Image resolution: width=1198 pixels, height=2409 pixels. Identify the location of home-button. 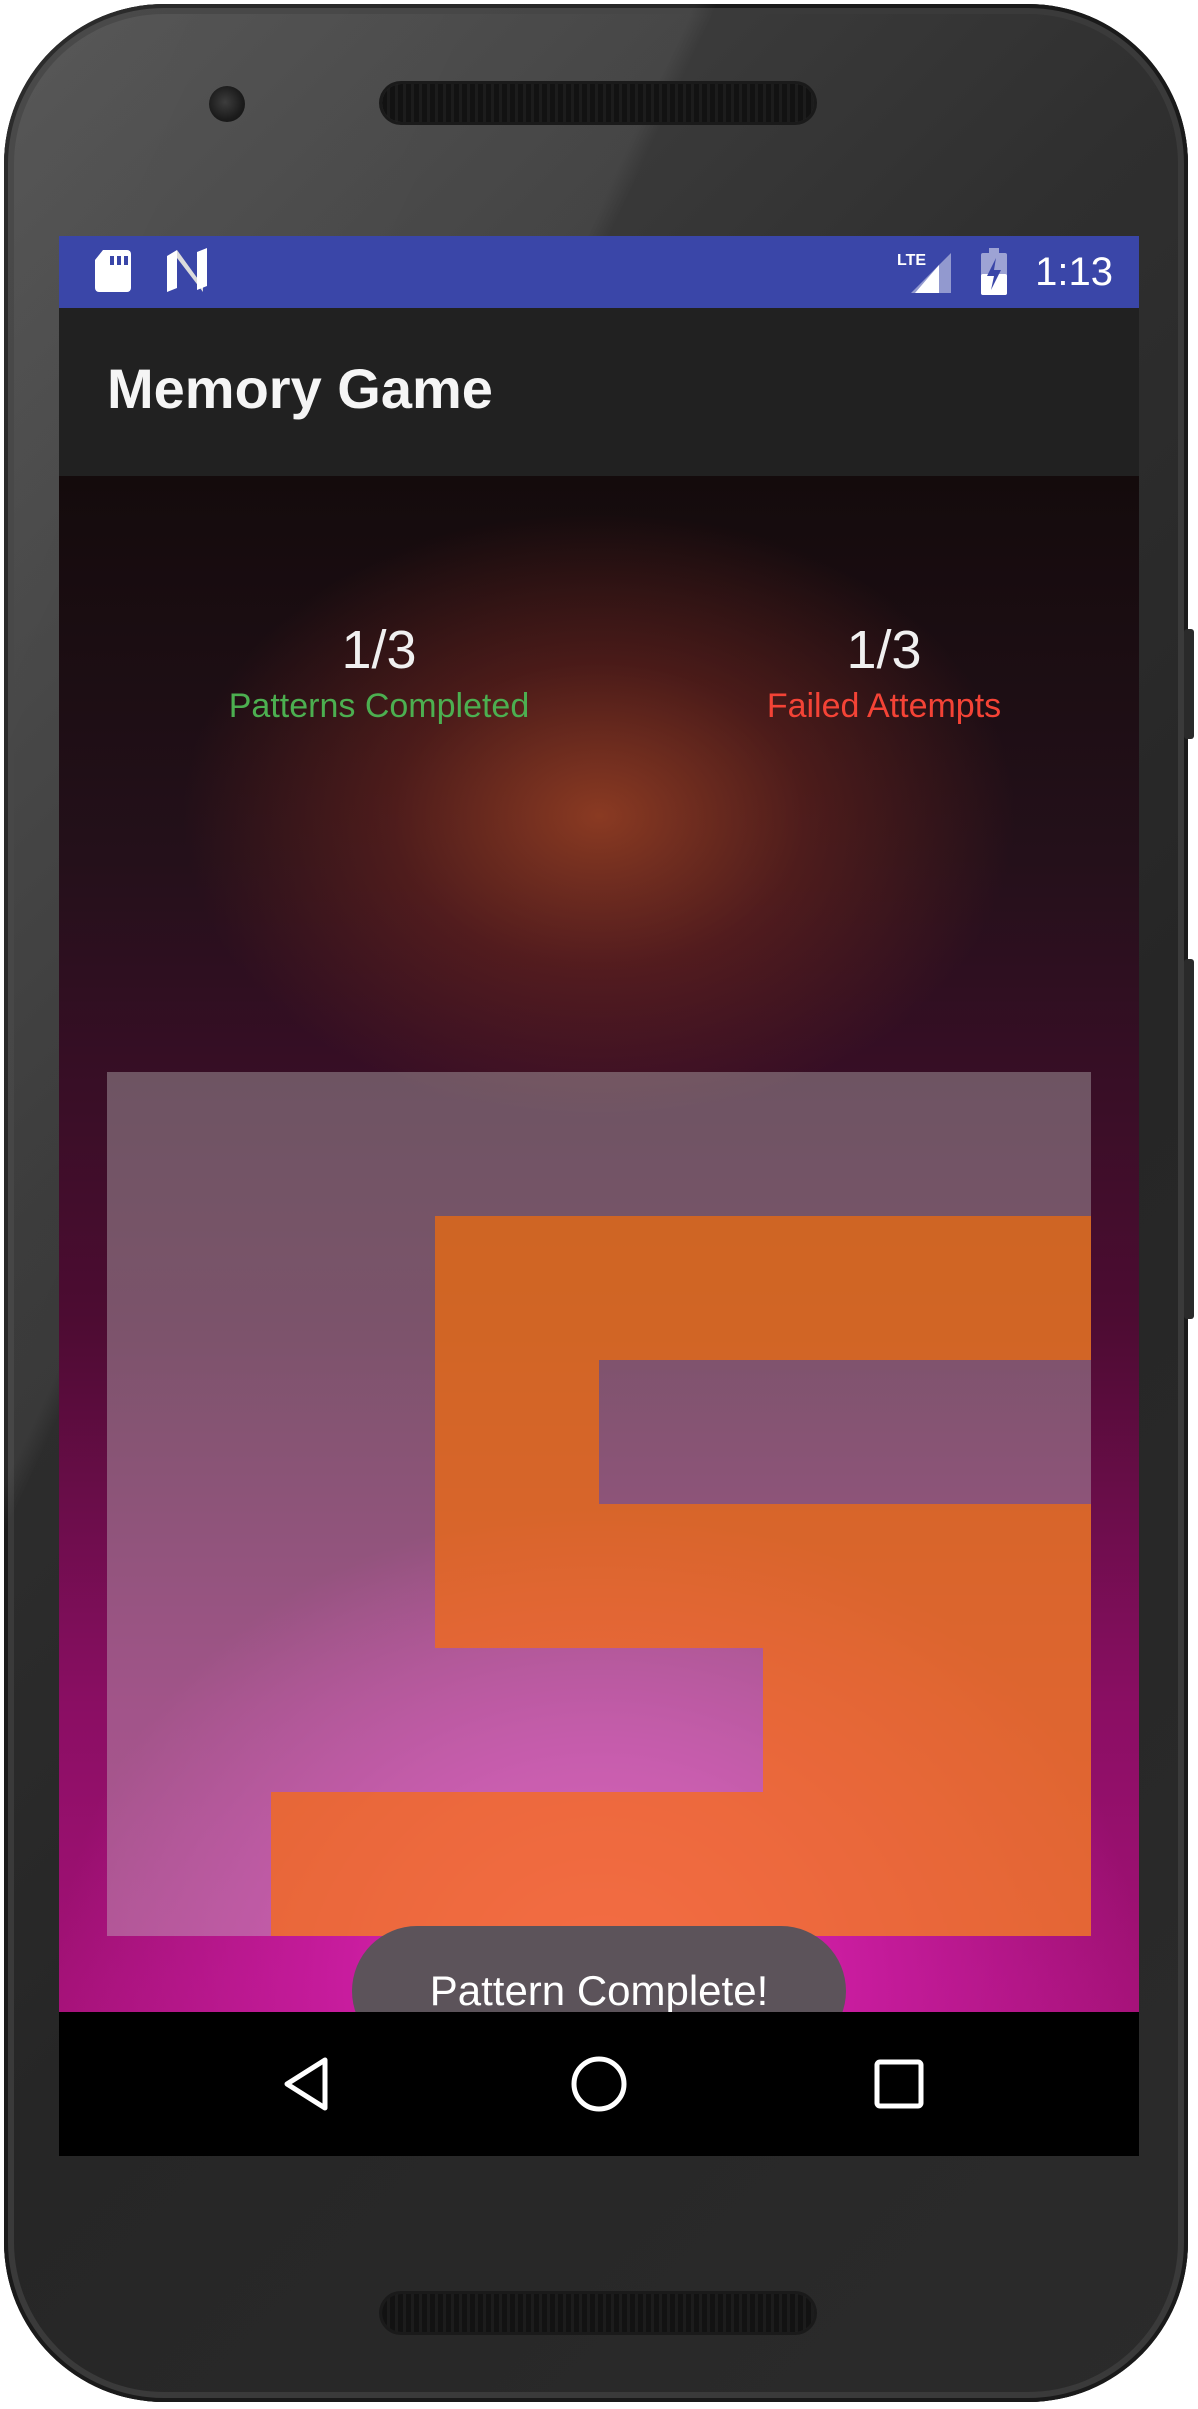
(599, 2084).